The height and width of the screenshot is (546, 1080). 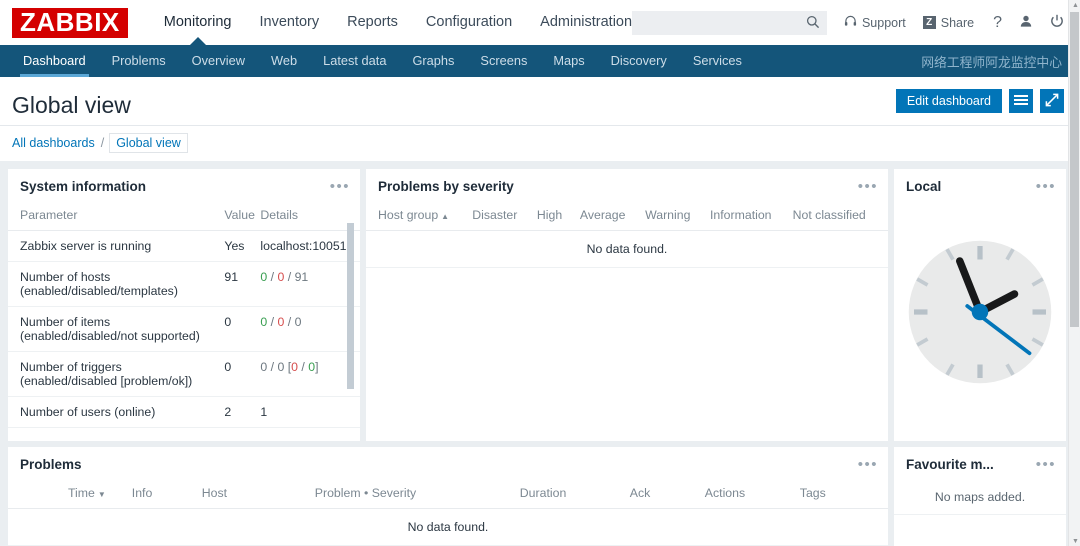 I want to click on dashboard-menu-button, so click(x=1021, y=101).